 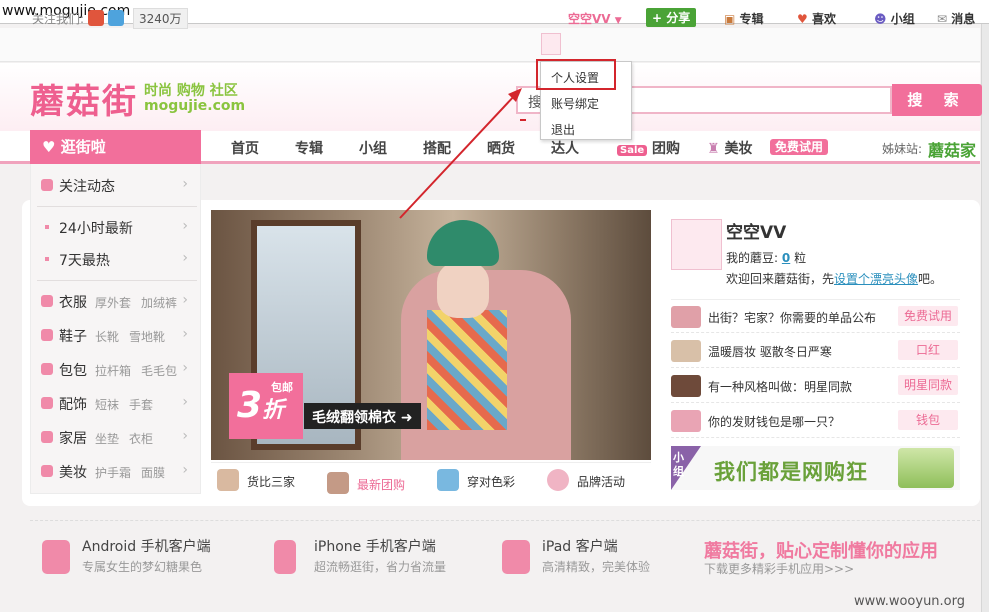 What do you see at coordinates (47, 403) in the screenshot?
I see `ring-icon` at bounding box center [47, 403].